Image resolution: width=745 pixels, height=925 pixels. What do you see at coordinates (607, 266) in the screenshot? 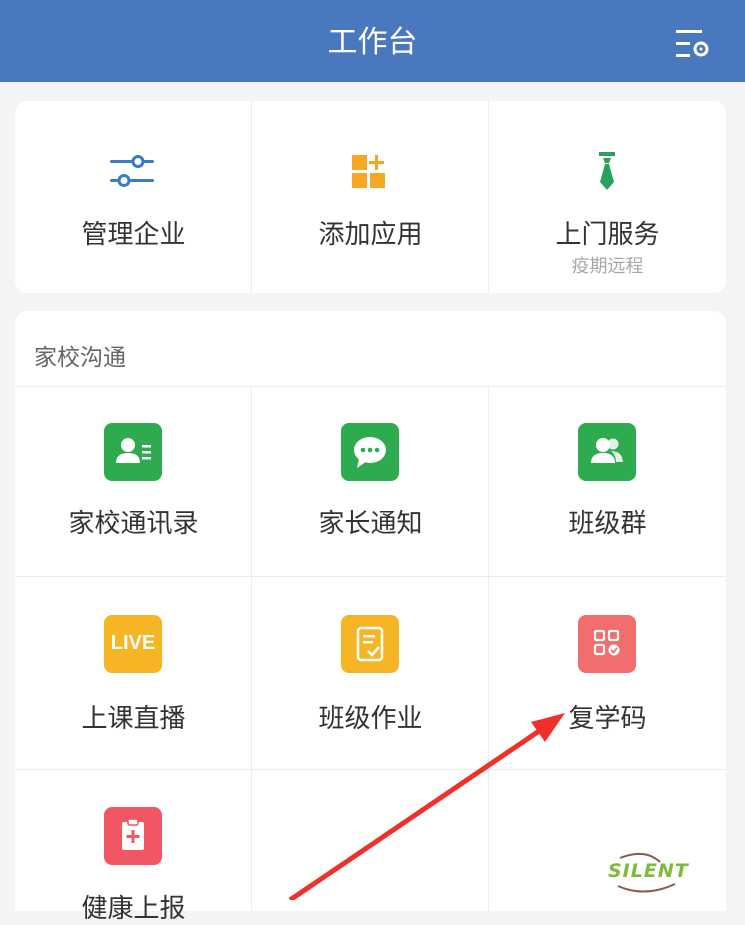
I see `door-service-sub-label: 疫期远程` at bounding box center [607, 266].